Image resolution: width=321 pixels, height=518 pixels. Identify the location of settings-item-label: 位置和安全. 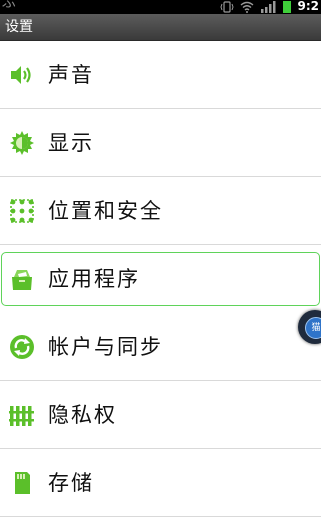
(105, 210).